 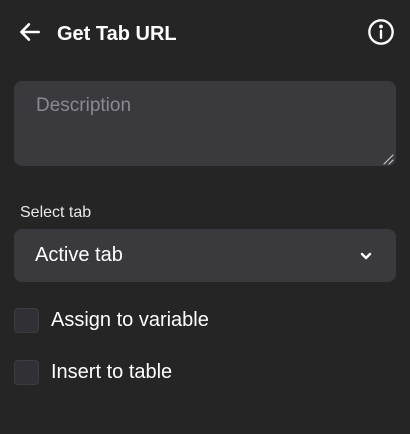 What do you see at coordinates (112, 371) in the screenshot?
I see `insert-to-table-label: Insert to table` at bounding box center [112, 371].